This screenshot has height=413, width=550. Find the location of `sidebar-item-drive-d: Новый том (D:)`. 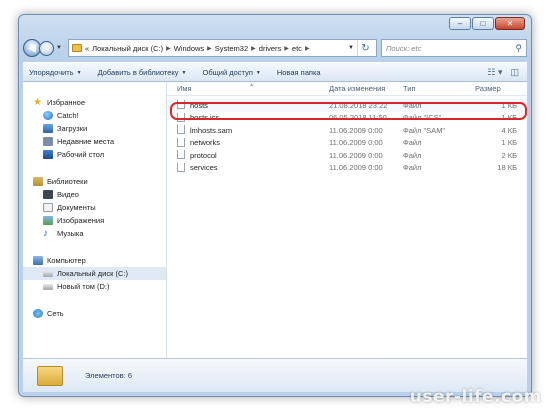

sidebar-item-drive-d: Новый том (D:) is located at coordinates (94, 286).